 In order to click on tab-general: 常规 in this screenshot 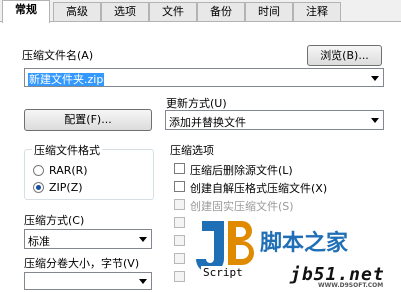, I will do `click(26, 11)`.